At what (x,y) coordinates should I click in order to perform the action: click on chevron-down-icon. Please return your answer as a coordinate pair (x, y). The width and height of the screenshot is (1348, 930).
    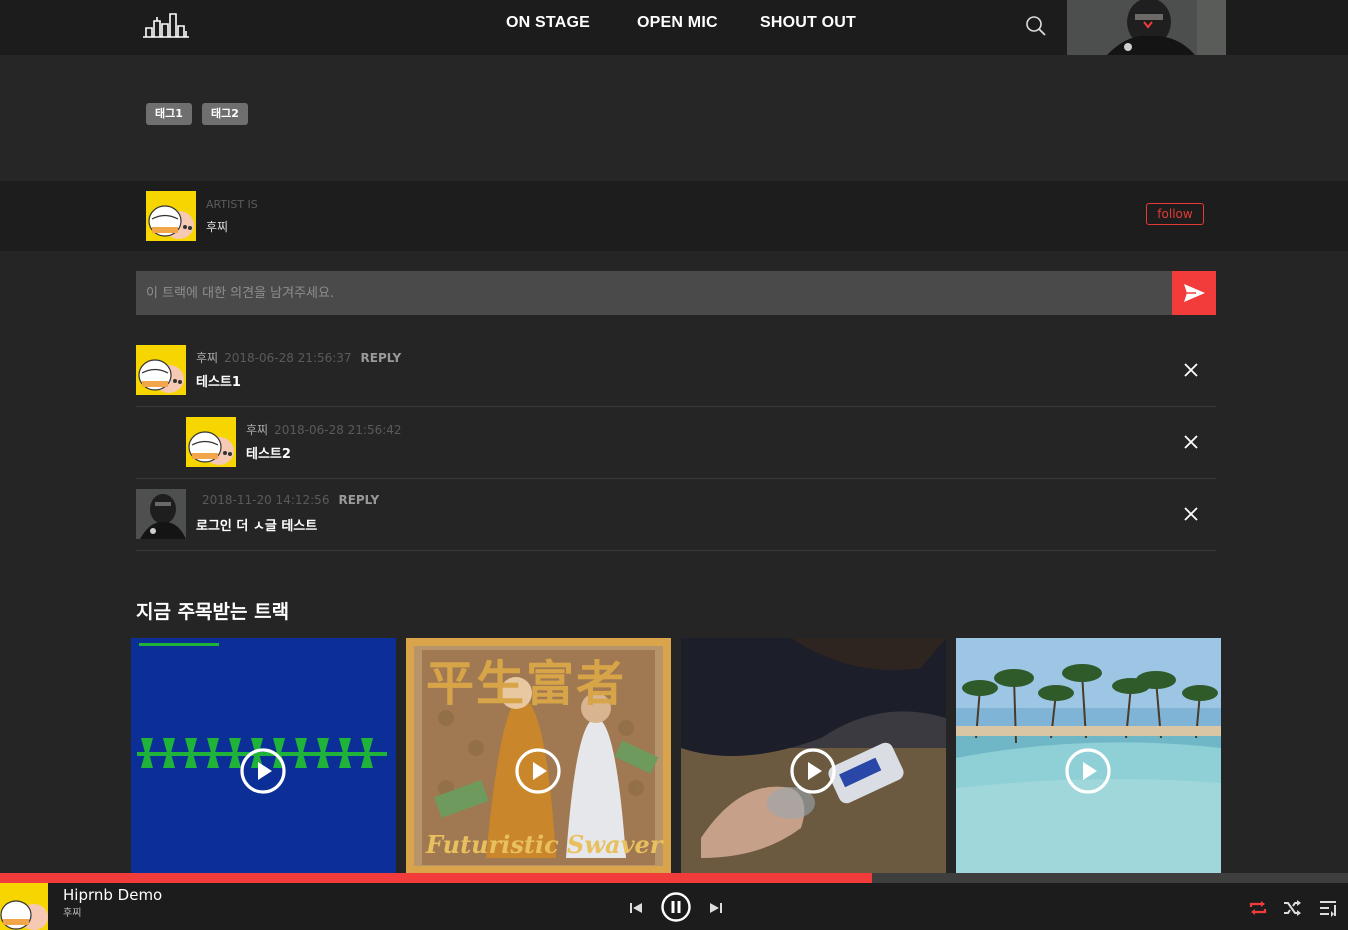
    Looking at the image, I should click on (1148, 25).